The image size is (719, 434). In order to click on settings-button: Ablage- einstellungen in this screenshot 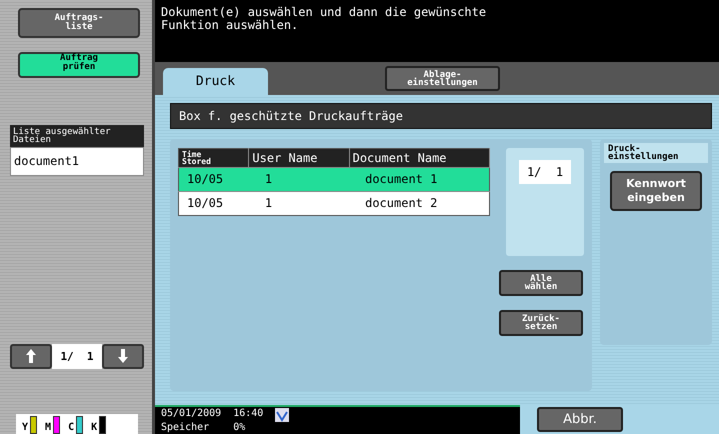, I will do `click(442, 78)`.